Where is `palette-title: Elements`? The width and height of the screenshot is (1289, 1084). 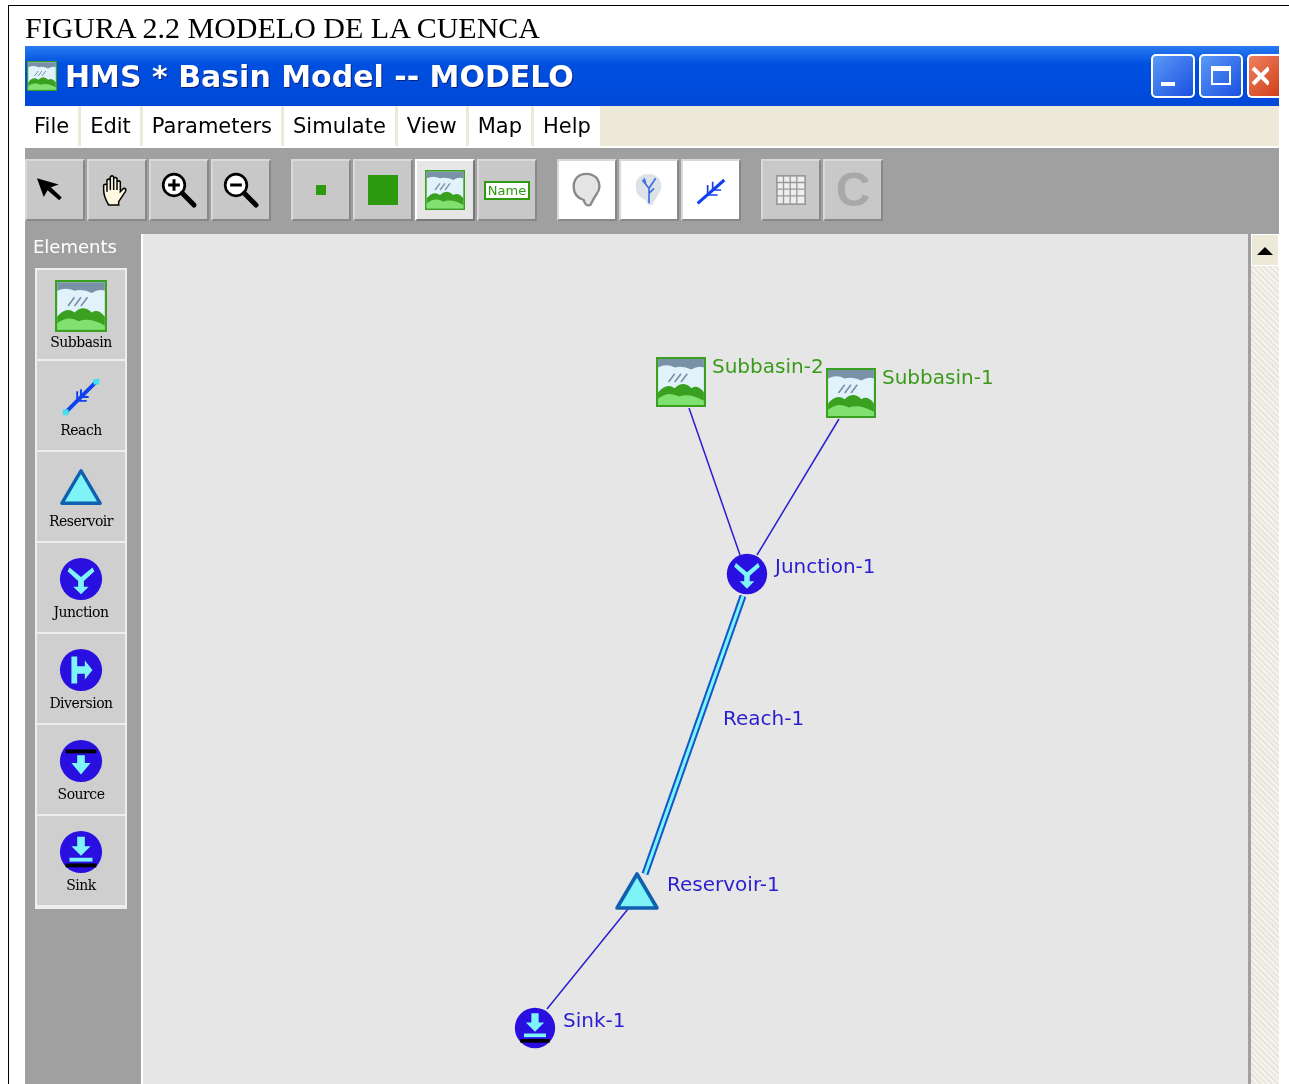
palette-title: Elements is located at coordinates (75, 247).